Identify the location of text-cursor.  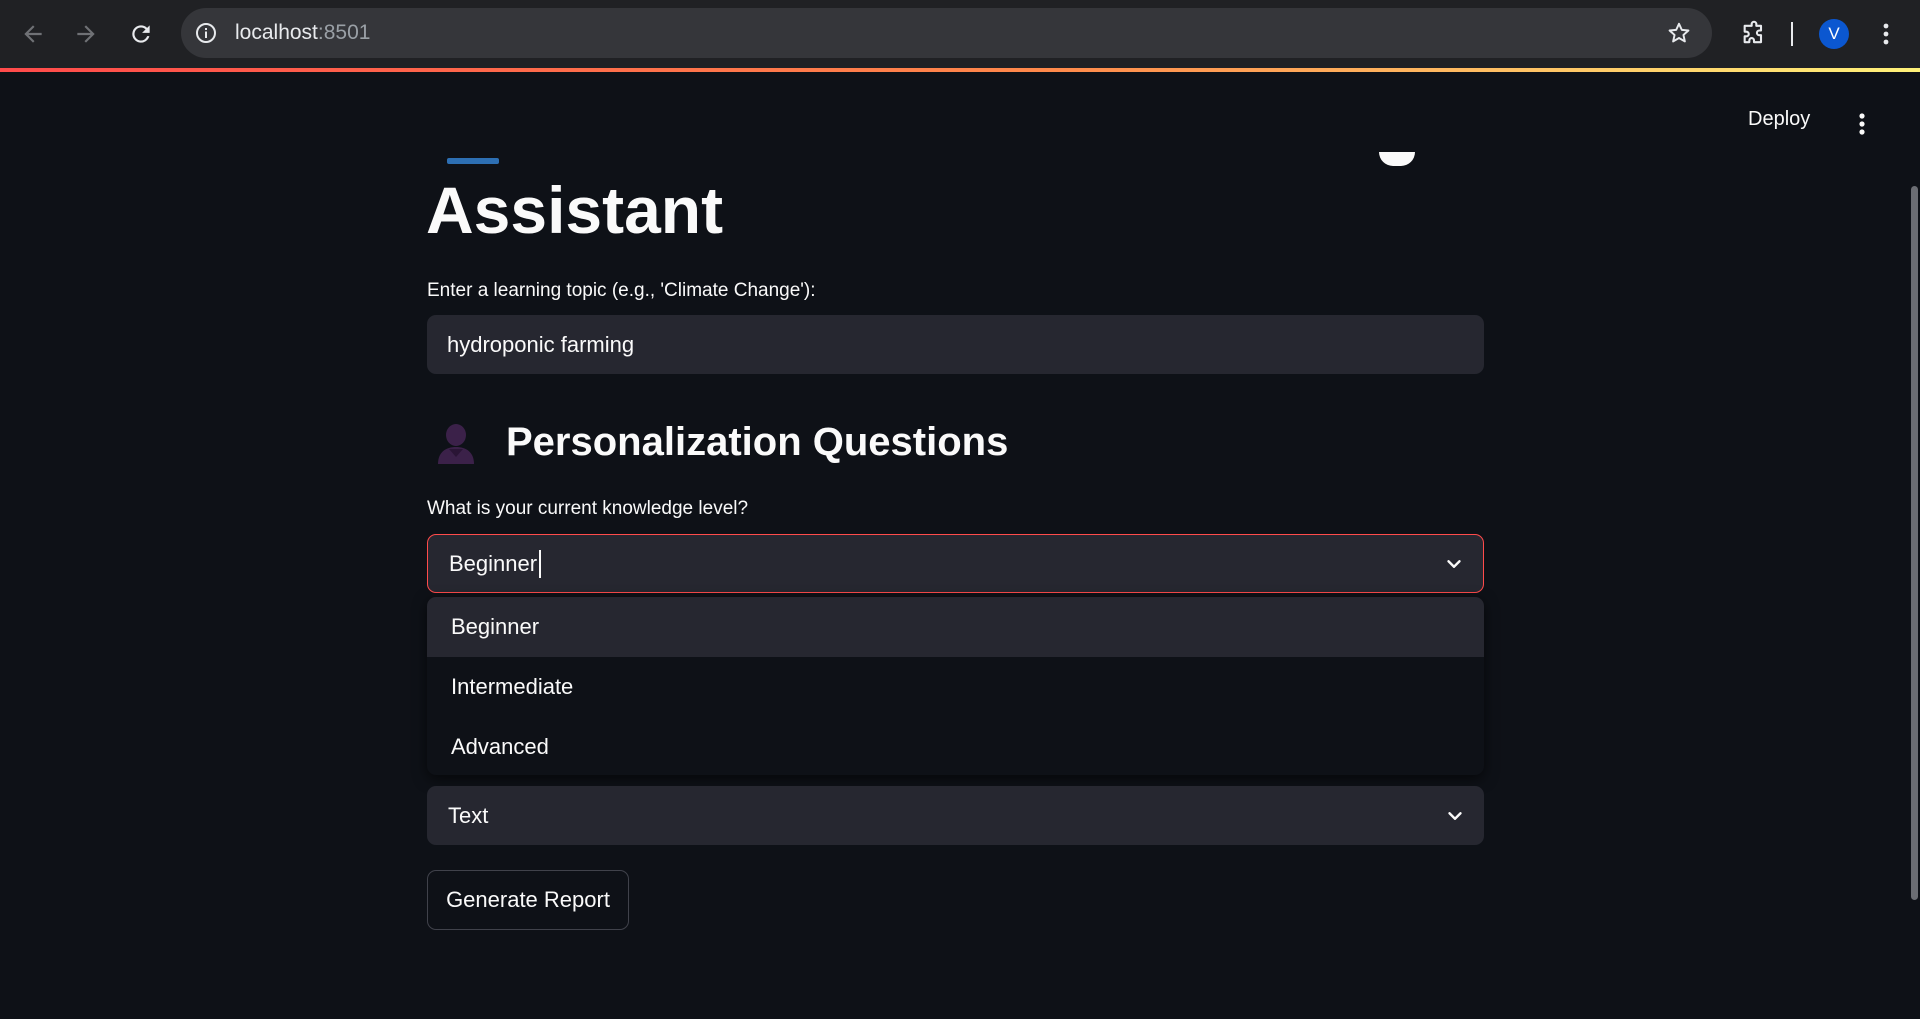
(540, 563).